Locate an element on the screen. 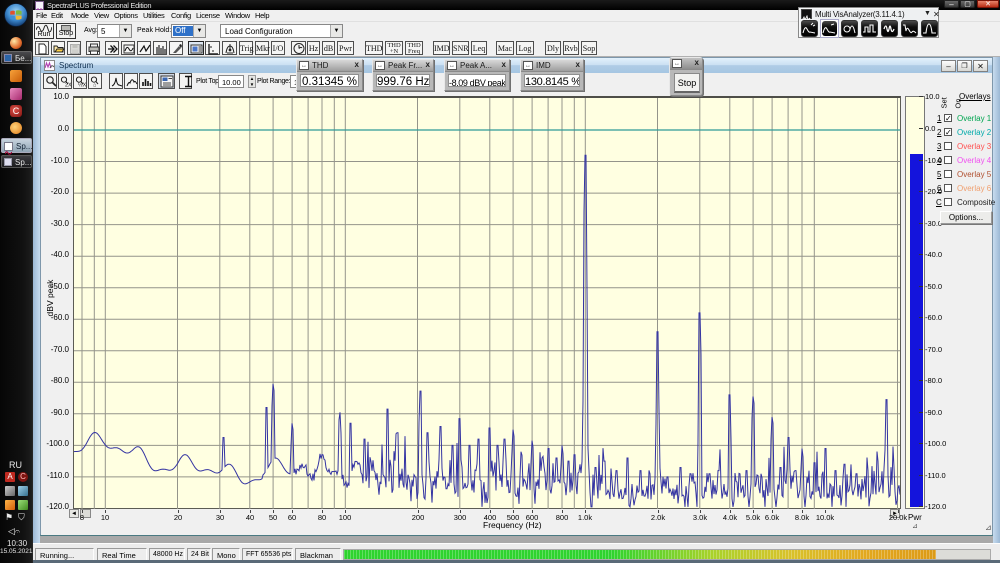 The width and height of the screenshot is (1000, 563). svg-text: 2X is located at coordinates (68, 86).